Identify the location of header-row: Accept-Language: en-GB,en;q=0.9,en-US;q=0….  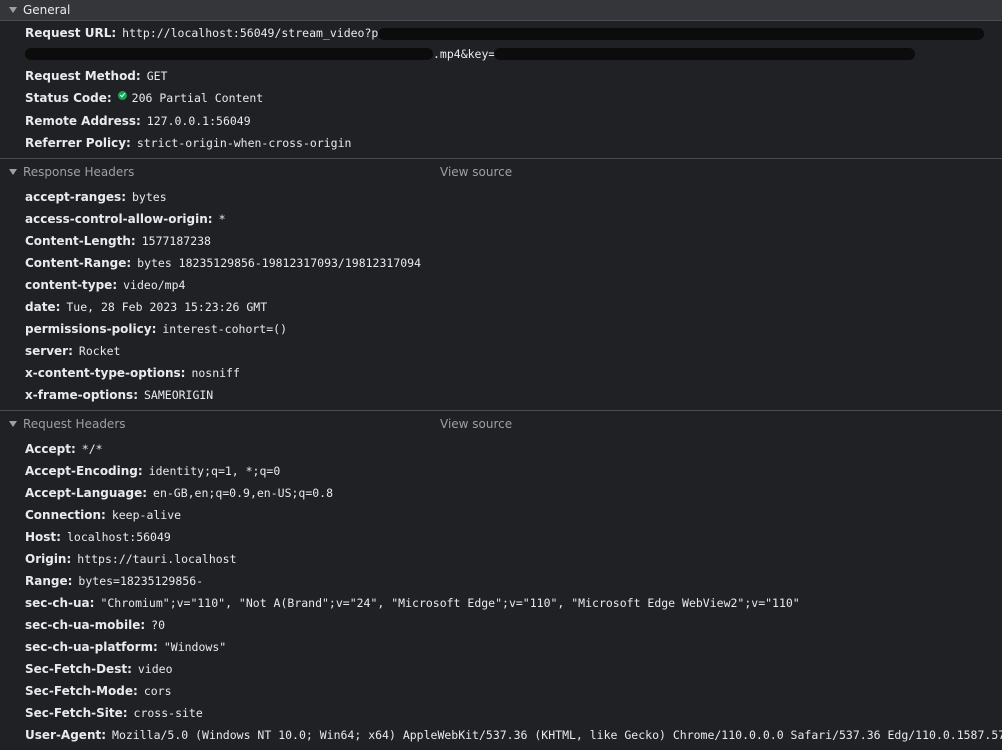
(179, 493).